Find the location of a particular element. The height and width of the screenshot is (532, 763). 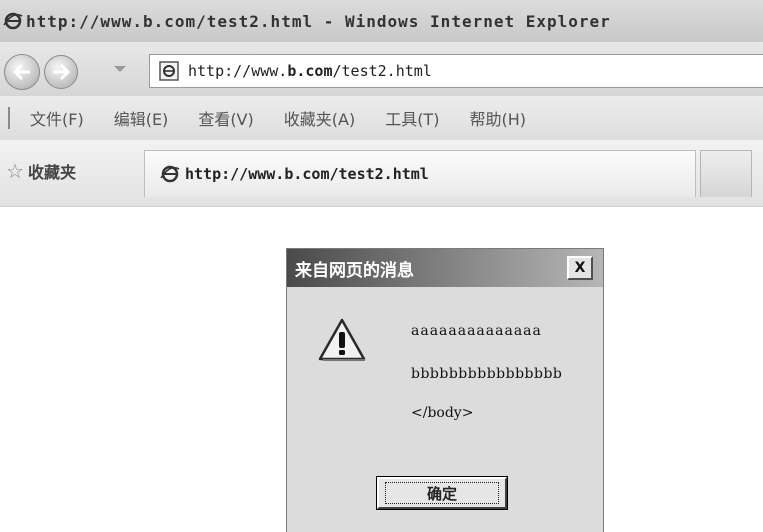

message-line-2: bbbbbbbbbbbbbbbb is located at coordinates (487, 374).